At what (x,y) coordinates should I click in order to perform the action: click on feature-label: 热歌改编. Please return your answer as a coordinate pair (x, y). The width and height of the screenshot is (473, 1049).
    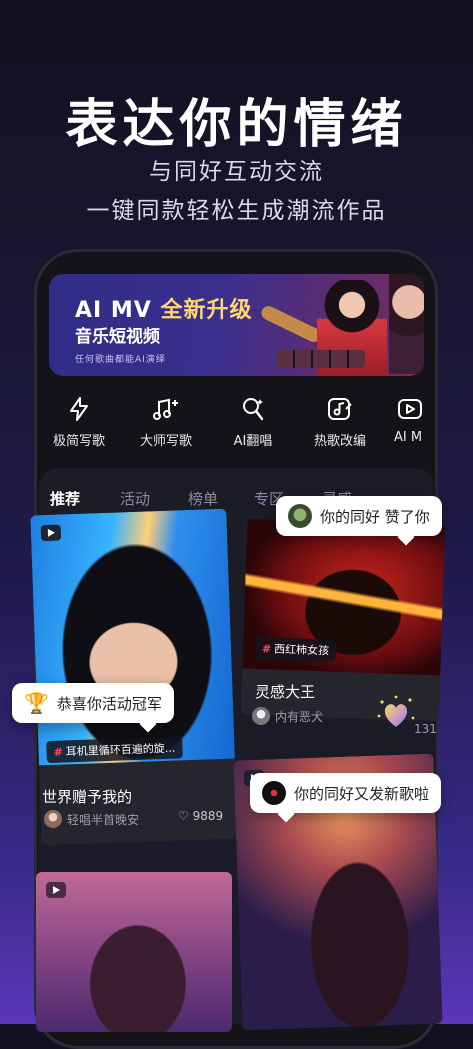
    Looking at the image, I should click on (339, 441).